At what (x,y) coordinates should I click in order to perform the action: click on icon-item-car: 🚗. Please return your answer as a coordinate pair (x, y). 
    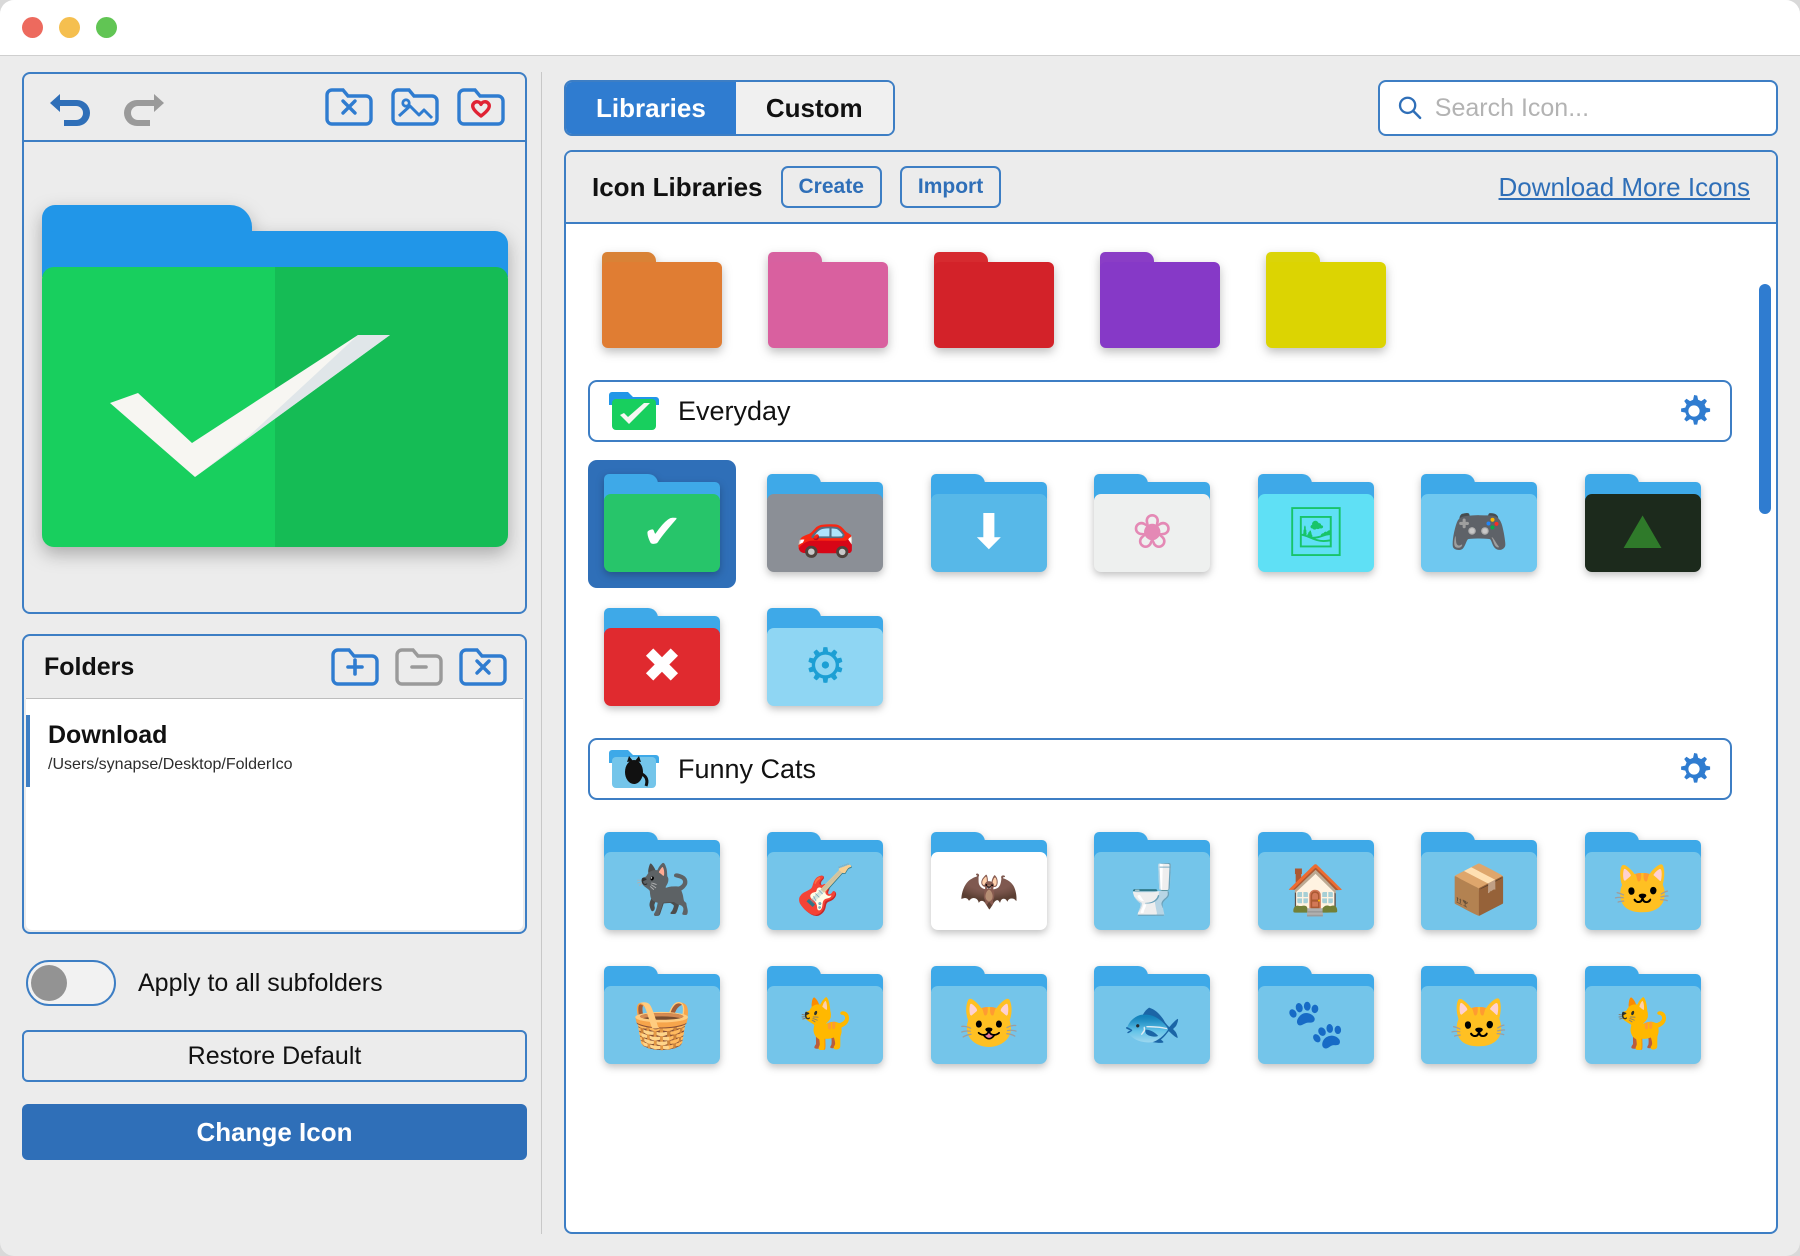
    Looking at the image, I should click on (825, 524).